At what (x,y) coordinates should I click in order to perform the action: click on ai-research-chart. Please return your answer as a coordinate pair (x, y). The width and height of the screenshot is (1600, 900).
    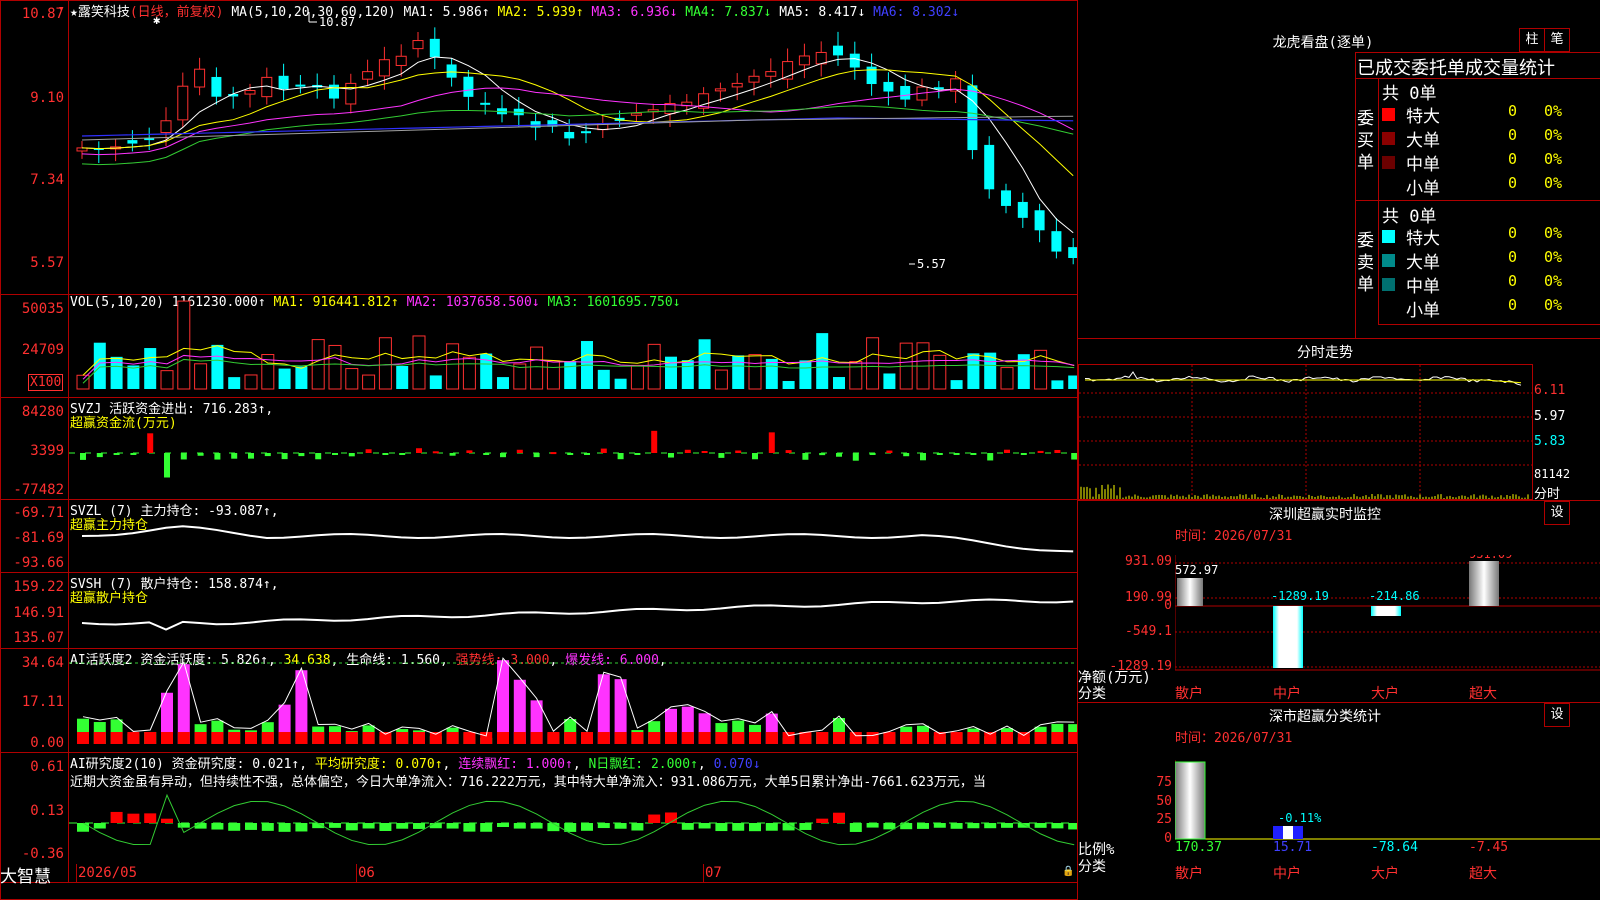
    Looking at the image, I should click on (573, 817).